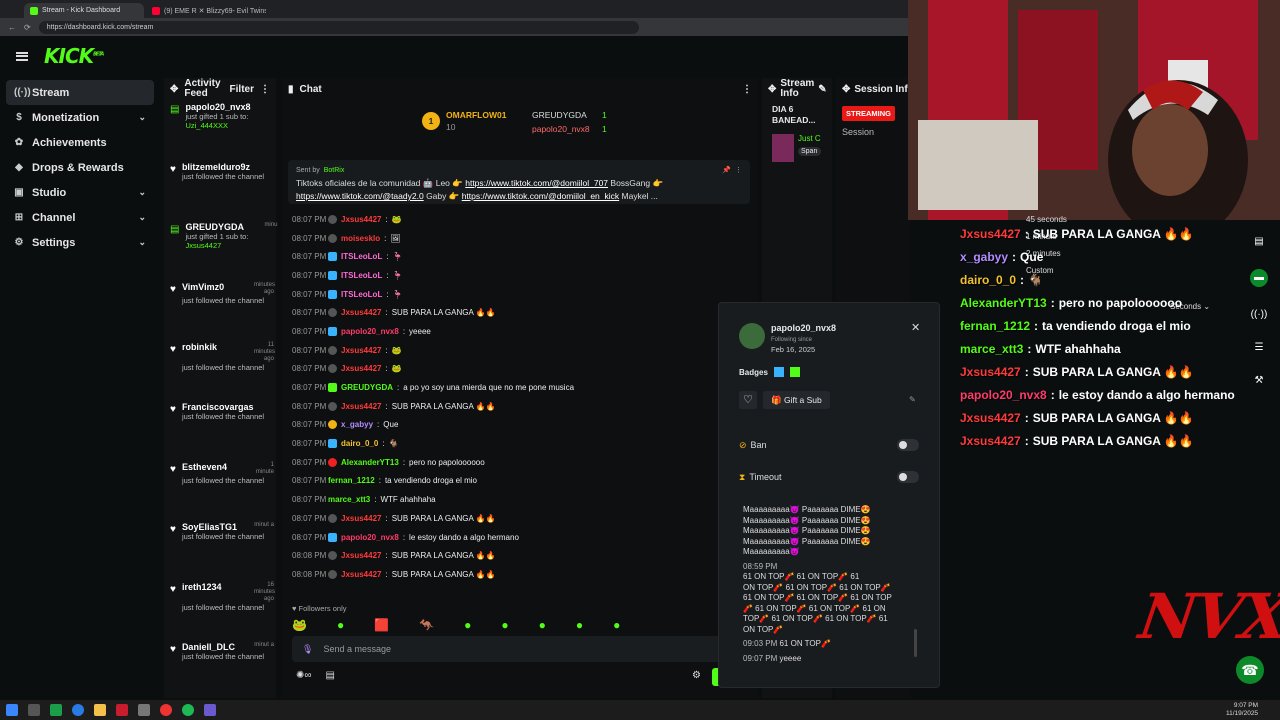 The image size is (1280, 720). Describe the element at coordinates (330, 675) in the screenshot. I see `gift-icon: ▤` at that location.